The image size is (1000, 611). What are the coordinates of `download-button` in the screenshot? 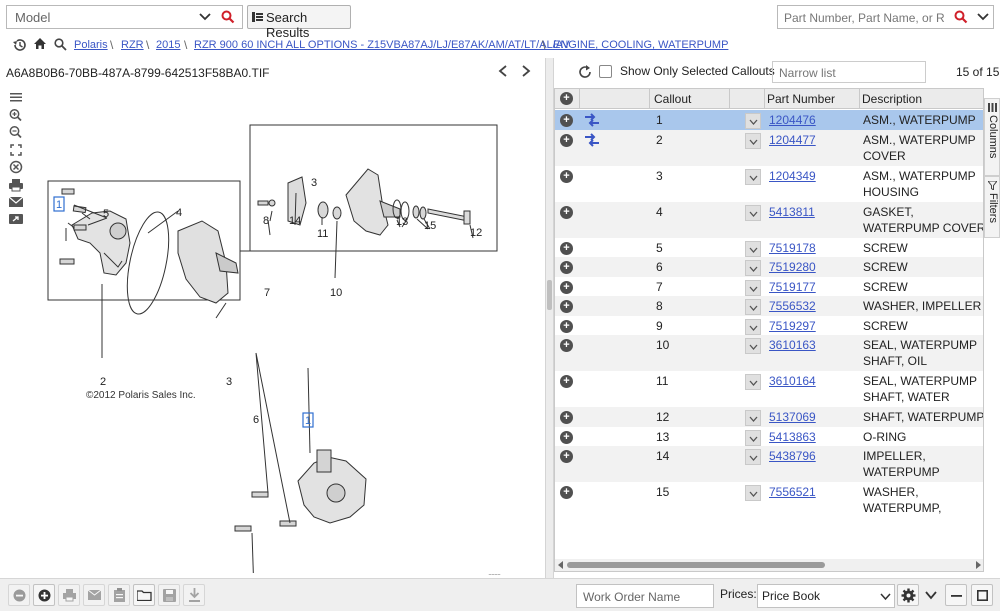 It's located at (194, 595).